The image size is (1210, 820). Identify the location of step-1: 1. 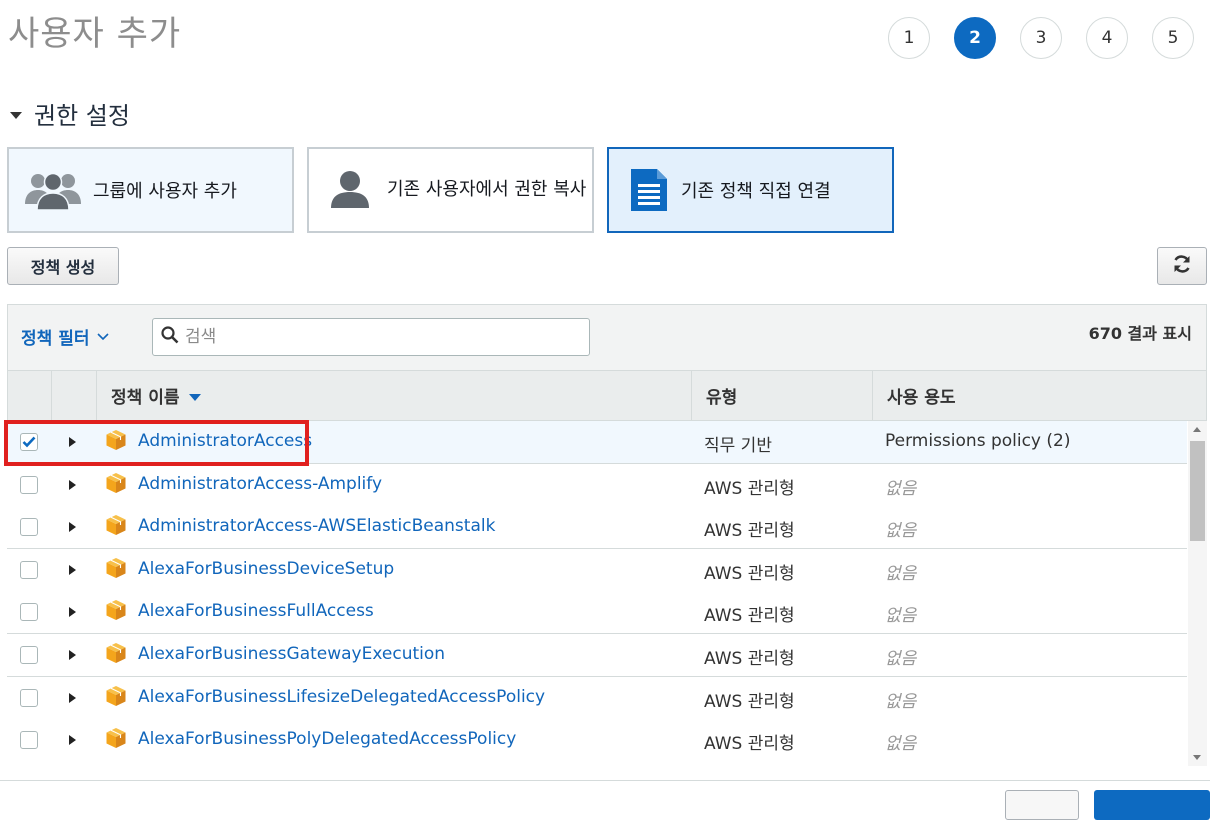
(909, 38).